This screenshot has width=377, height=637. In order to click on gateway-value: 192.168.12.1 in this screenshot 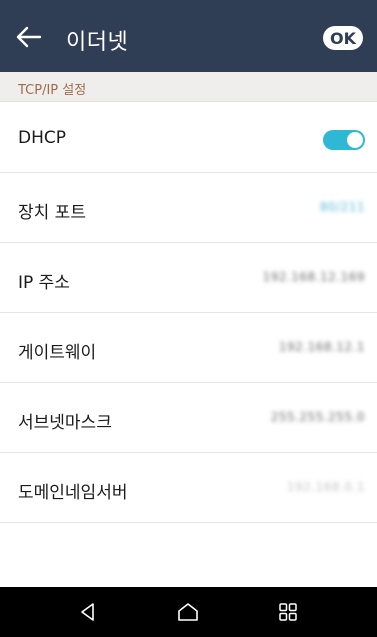, I will do `click(321, 347)`.